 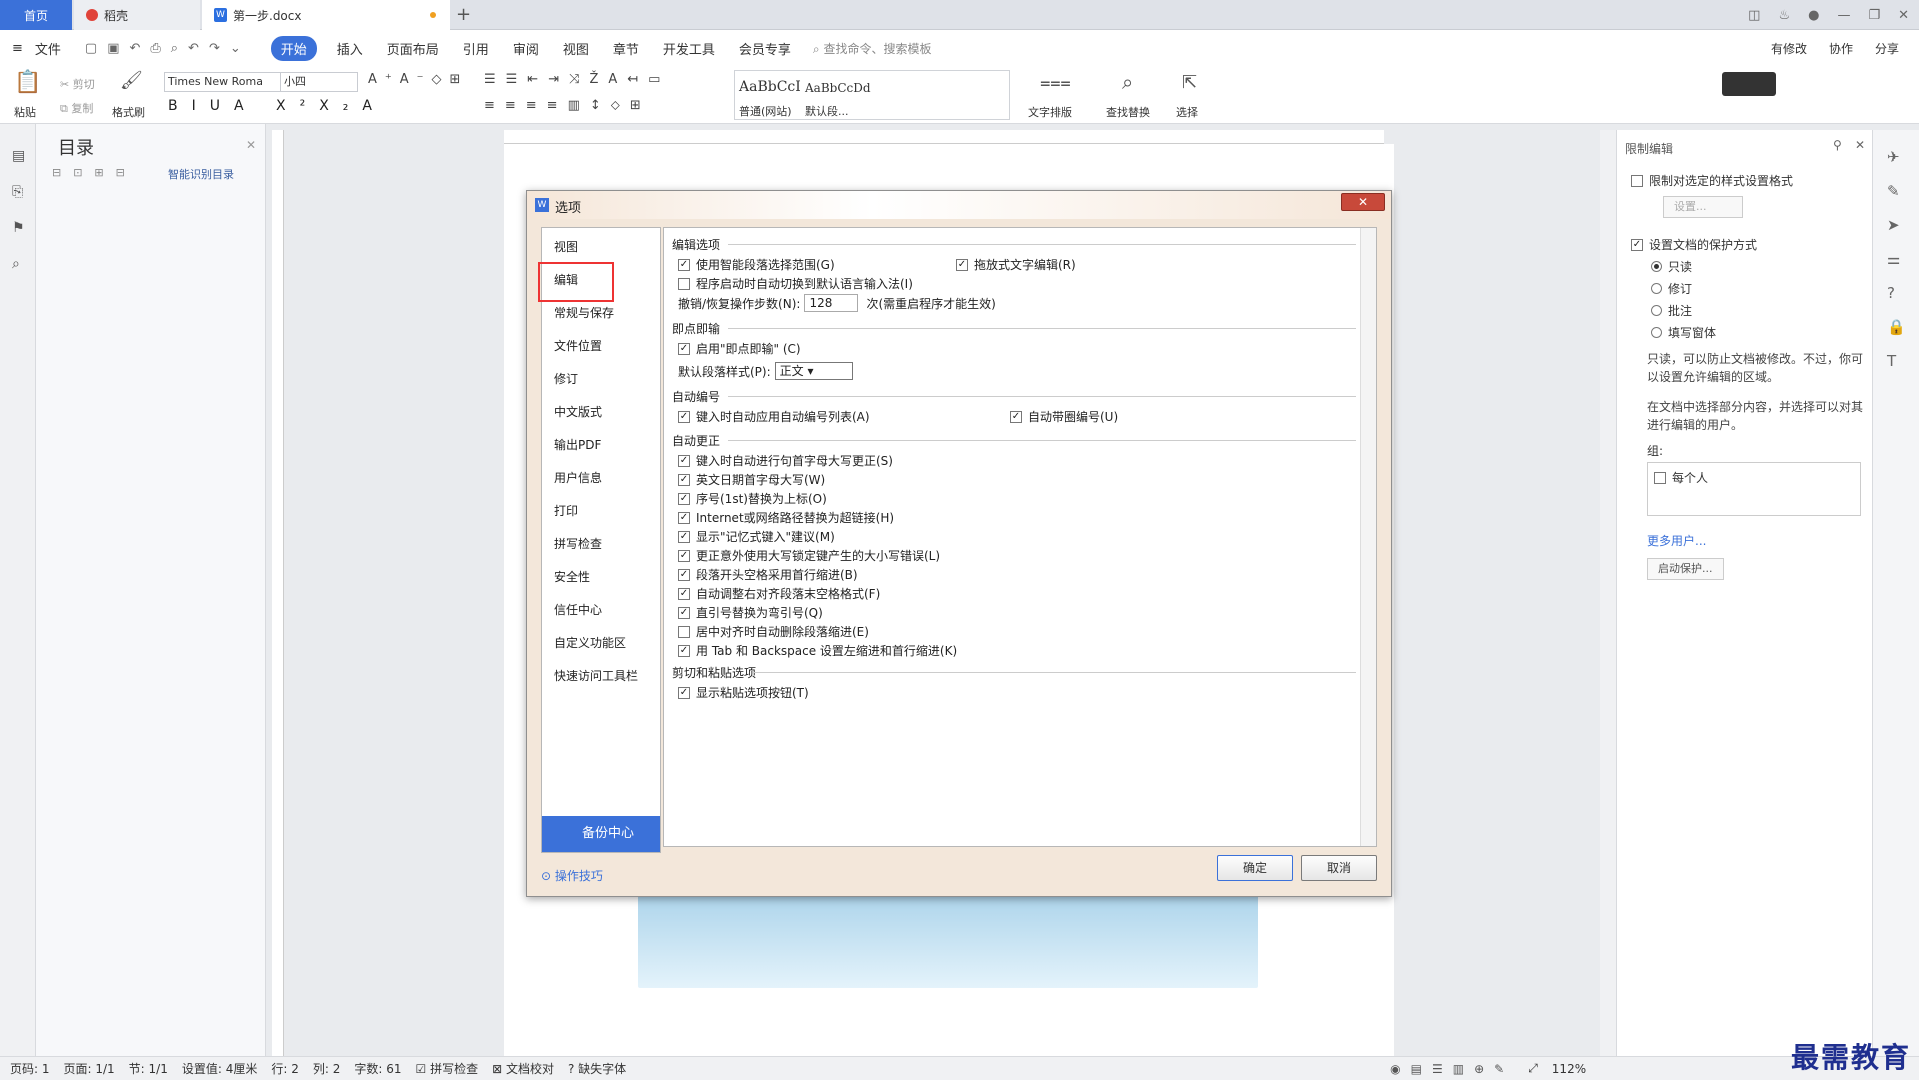 What do you see at coordinates (23, 192) in the screenshot?
I see `navigation-icon: ⎘` at bounding box center [23, 192].